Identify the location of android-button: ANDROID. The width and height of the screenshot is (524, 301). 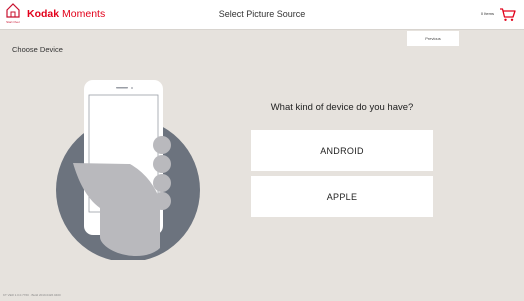
(342, 150).